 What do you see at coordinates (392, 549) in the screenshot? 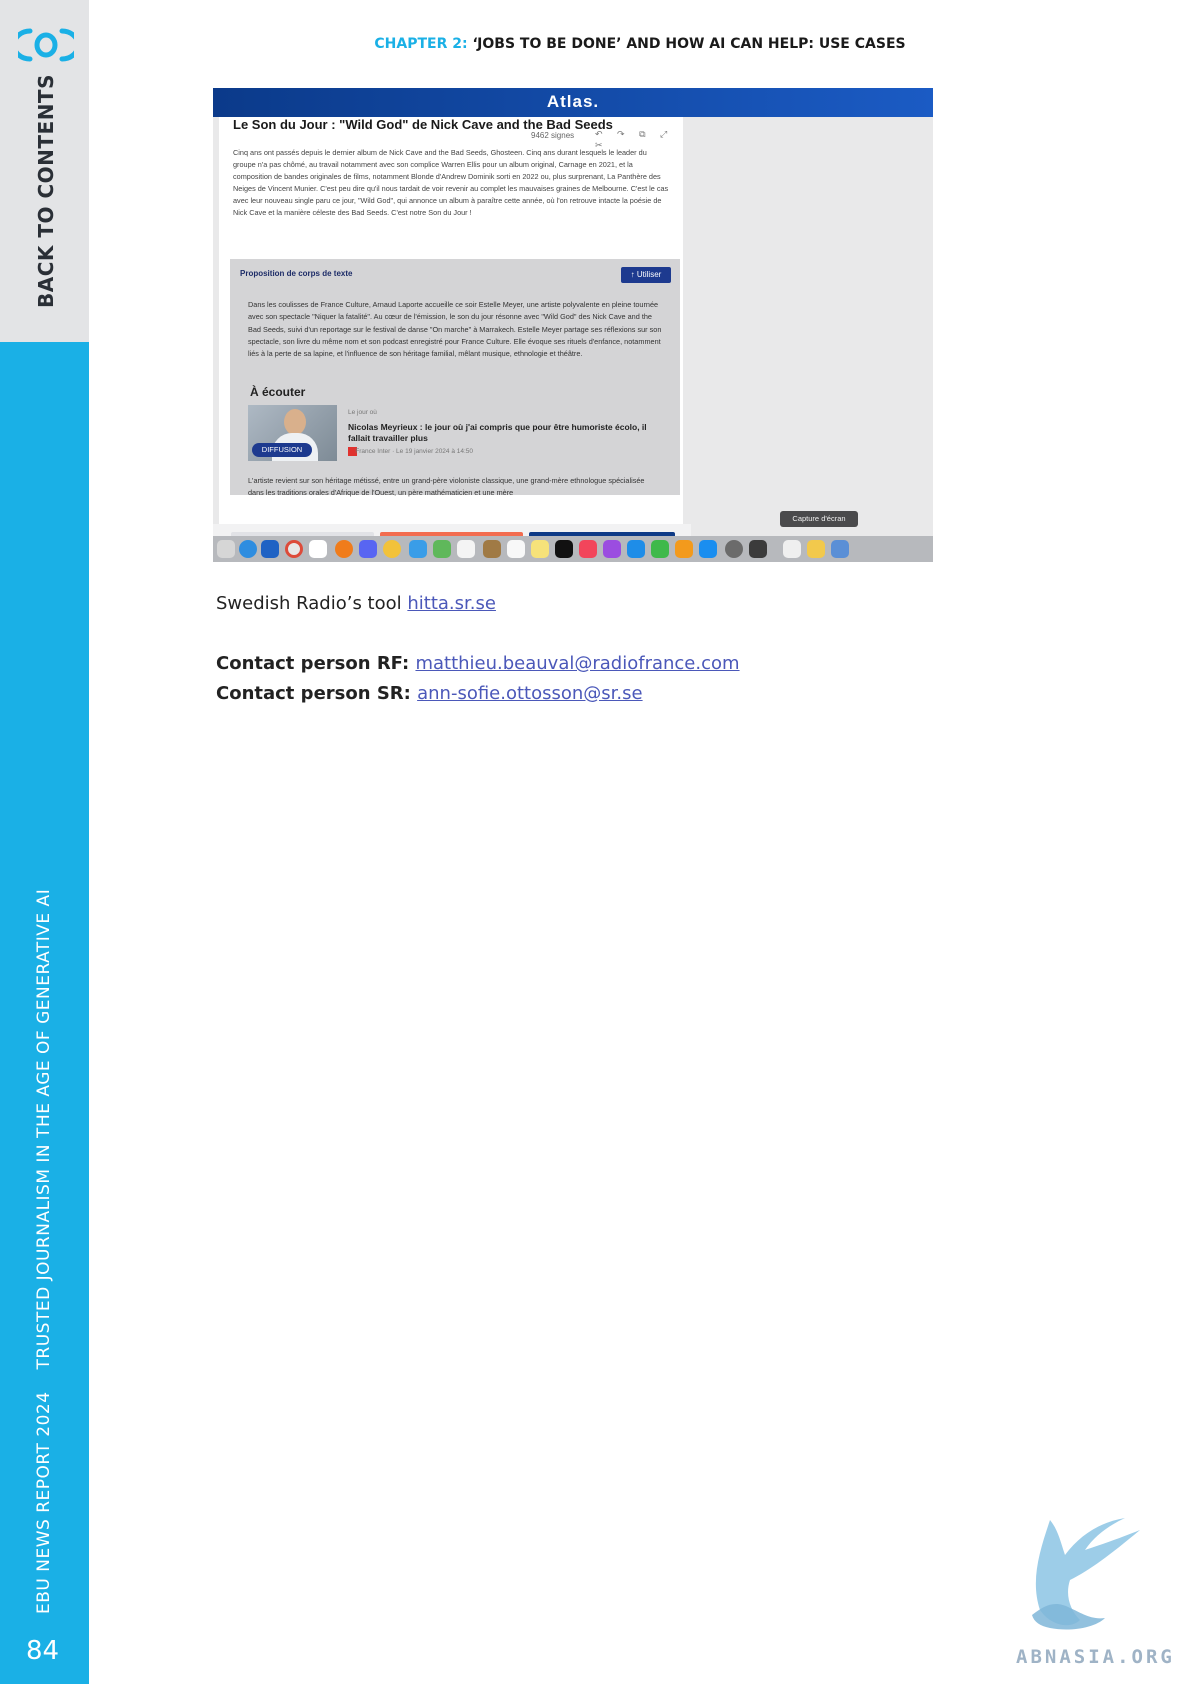
I see `photos-icon` at bounding box center [392, 549].